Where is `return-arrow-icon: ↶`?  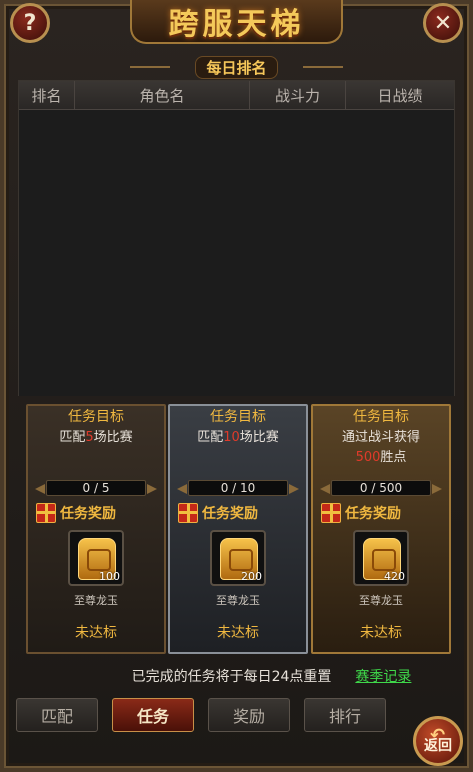 return-arrow-icon: ↶ is located at coordinates (438, 735).